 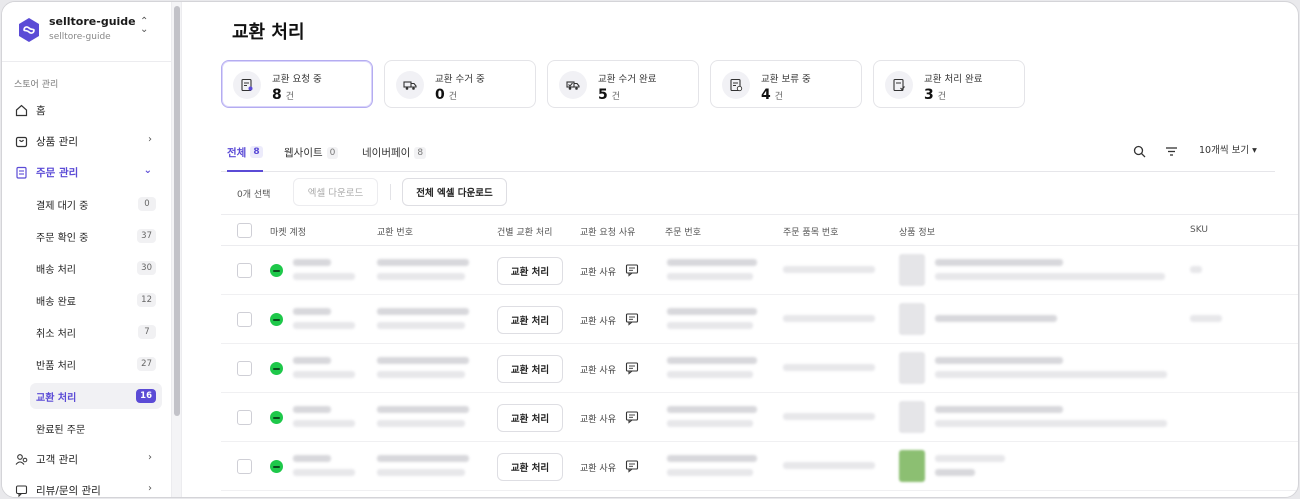 What do you see at coordinates (394, 152) in the screenshot?
I see `tab-naverpay: 네이버페이 8` at bounding box center [394, 152].